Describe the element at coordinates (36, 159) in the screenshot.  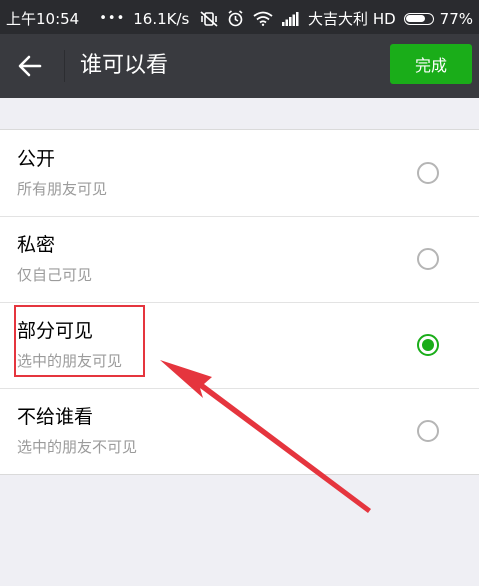
I see `option-title: 公开` at that location.